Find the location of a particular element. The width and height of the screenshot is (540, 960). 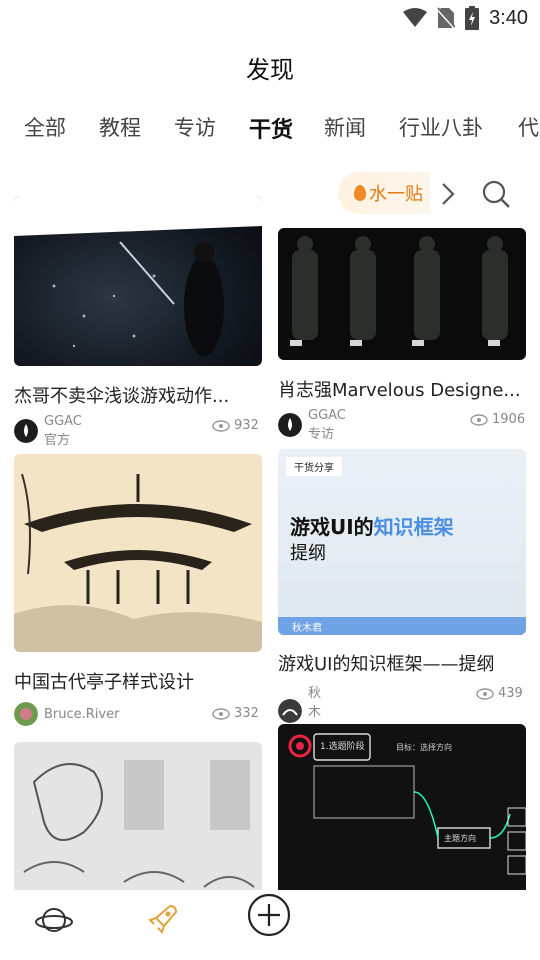

page-title: 发现 is located at coordinates (270, 70).